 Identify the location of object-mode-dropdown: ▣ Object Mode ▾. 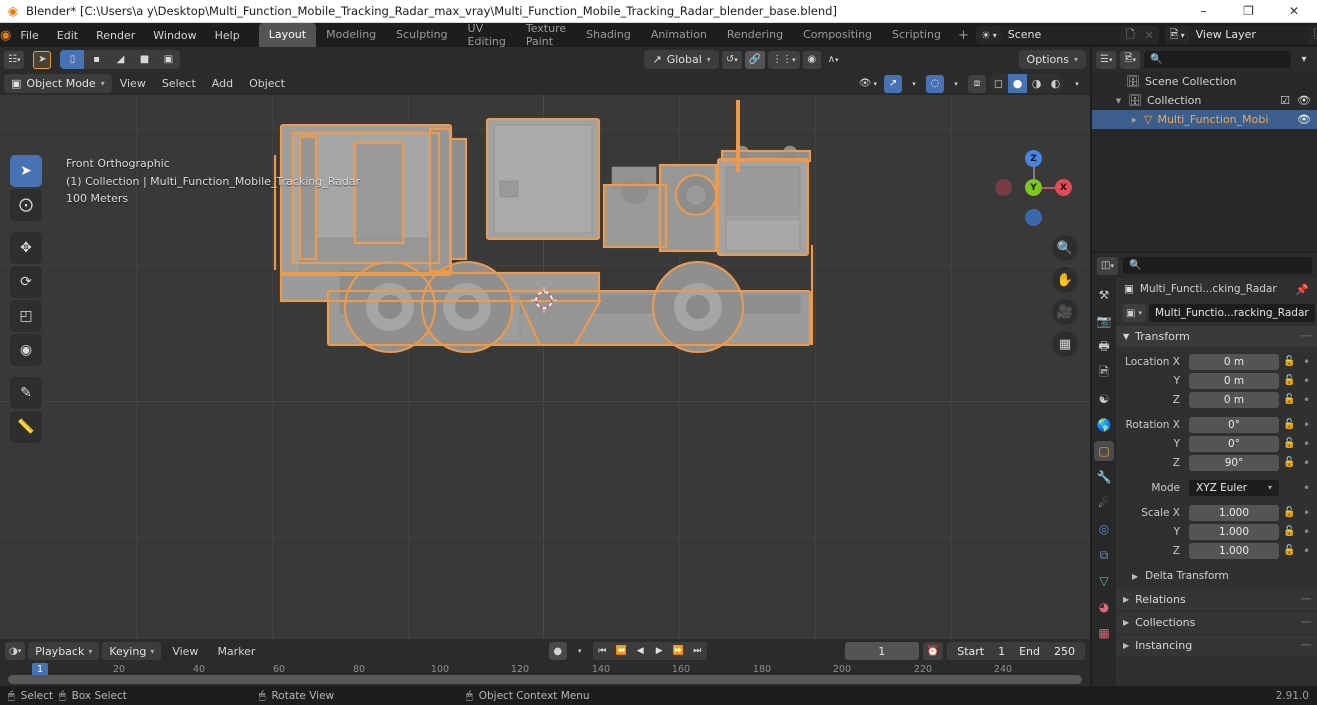
(58, 83).